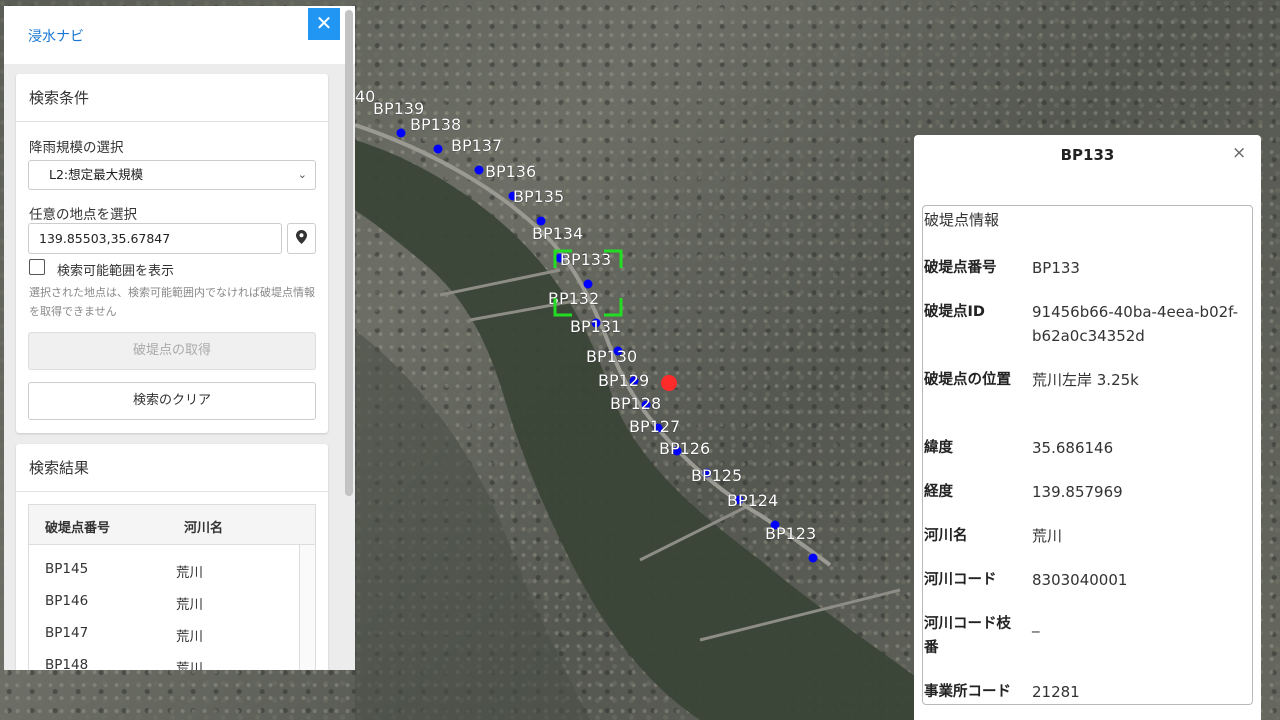 This screenshot has width=1280, height=720. Describe the element at coordinates (76, 148) in the screenshot. I see `rainfall-label: 降雨規模の選択` at that location.